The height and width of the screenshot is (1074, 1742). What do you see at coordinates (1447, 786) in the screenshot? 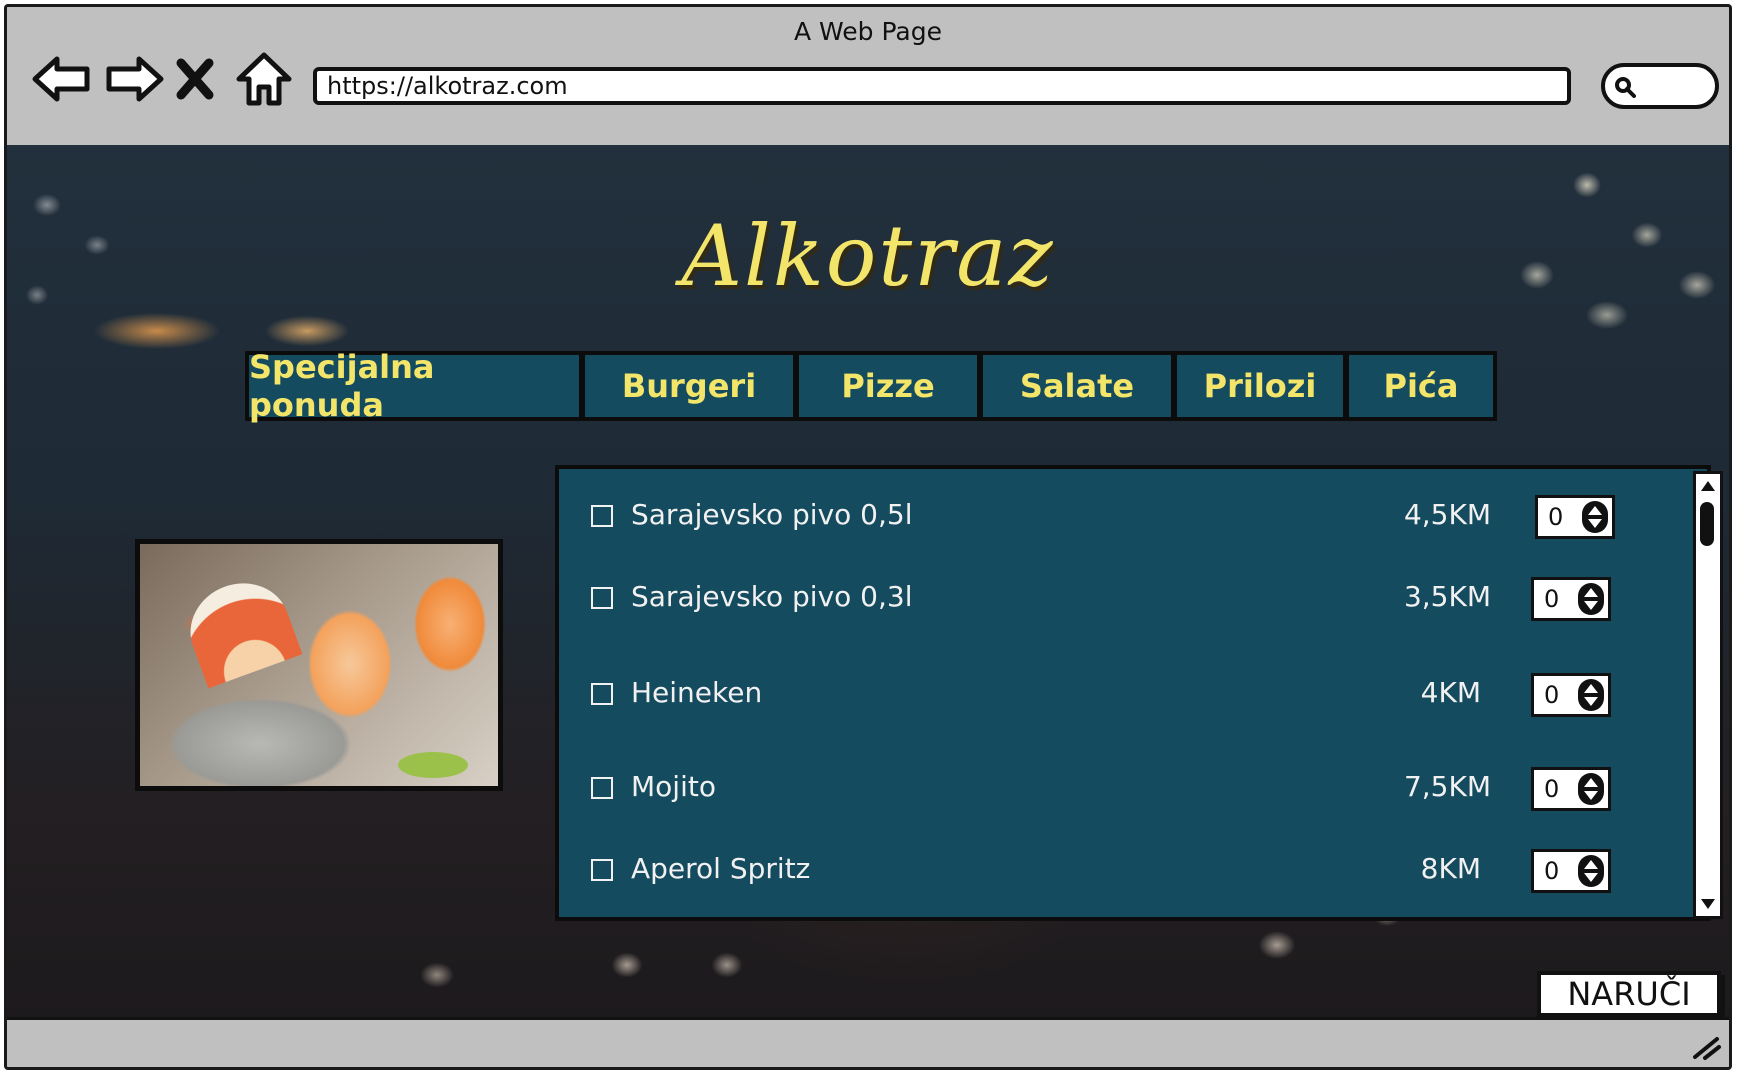
I see `item-price: 7,5KM` at bounding box center [1447, 786].